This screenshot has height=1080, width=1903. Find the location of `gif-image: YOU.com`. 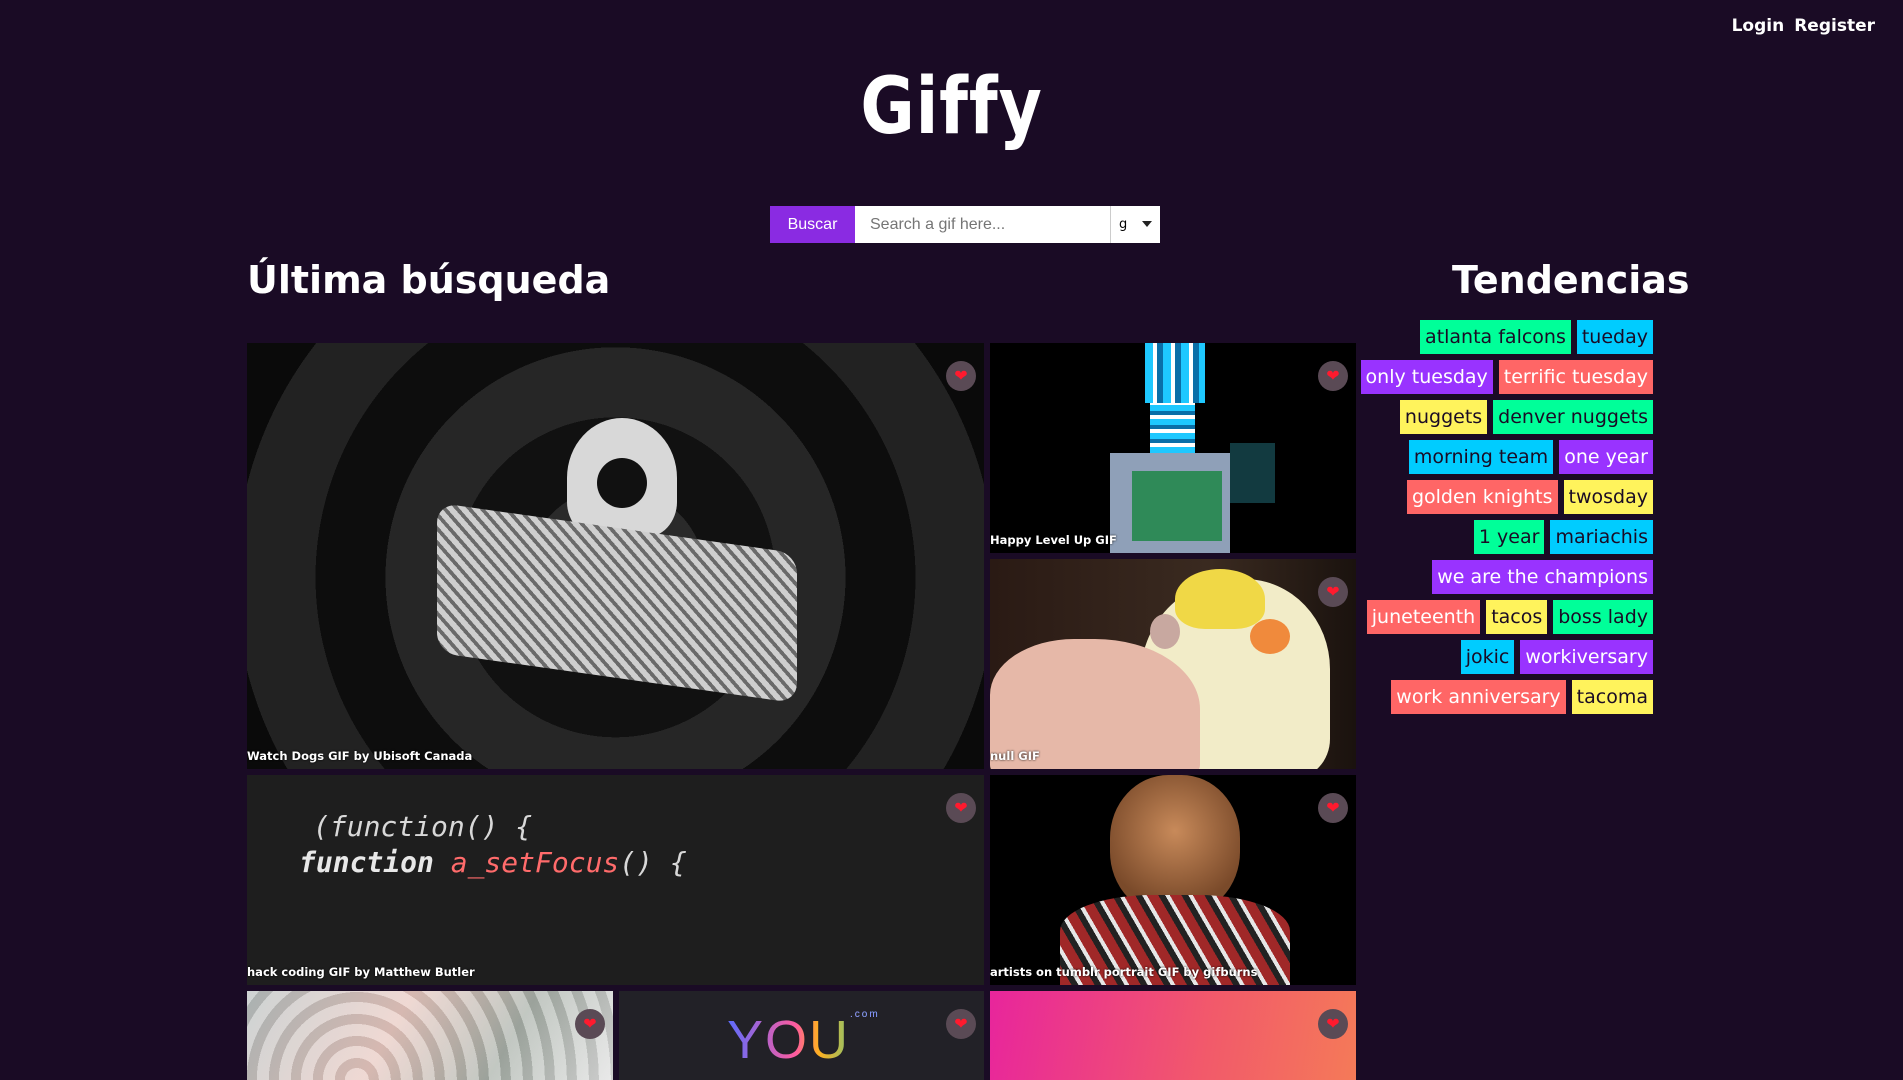

gif-image: YOU.com is located at coordinates (803, 1039).